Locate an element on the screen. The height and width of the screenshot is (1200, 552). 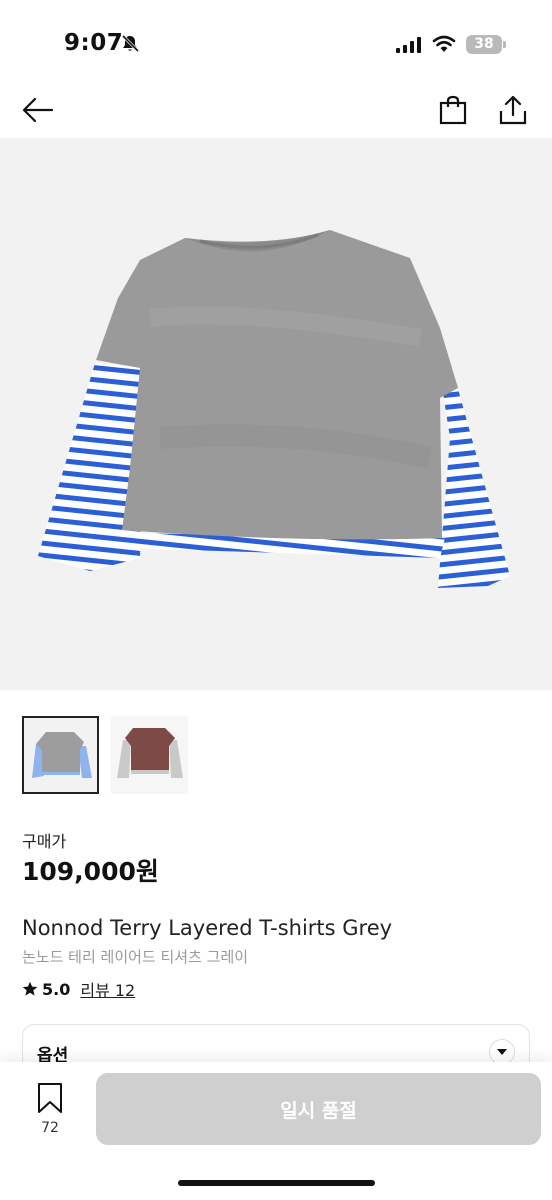
shopping-bag-button is located at coordinates (453, 110).